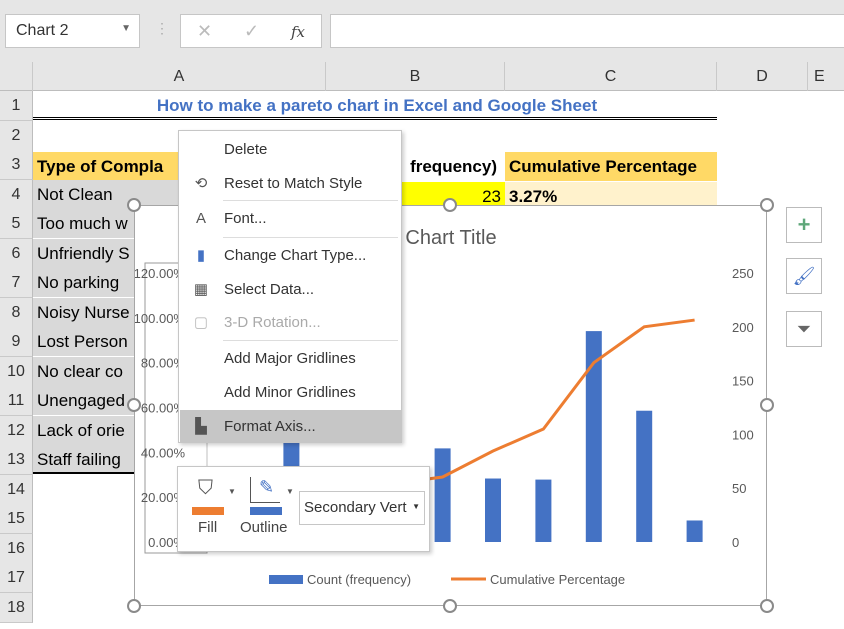 This screenshot has height=629, width=844. I want to click on select-data-icon: ▦, so click(201, 289).